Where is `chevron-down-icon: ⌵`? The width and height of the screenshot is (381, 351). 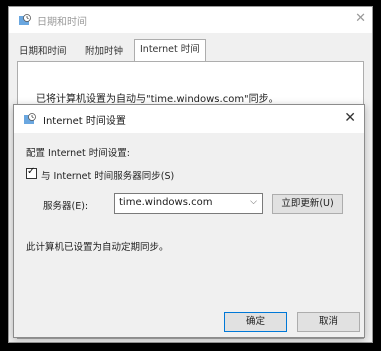 chevron-down-icon: ⌵ is located at coordinates (253, 202).